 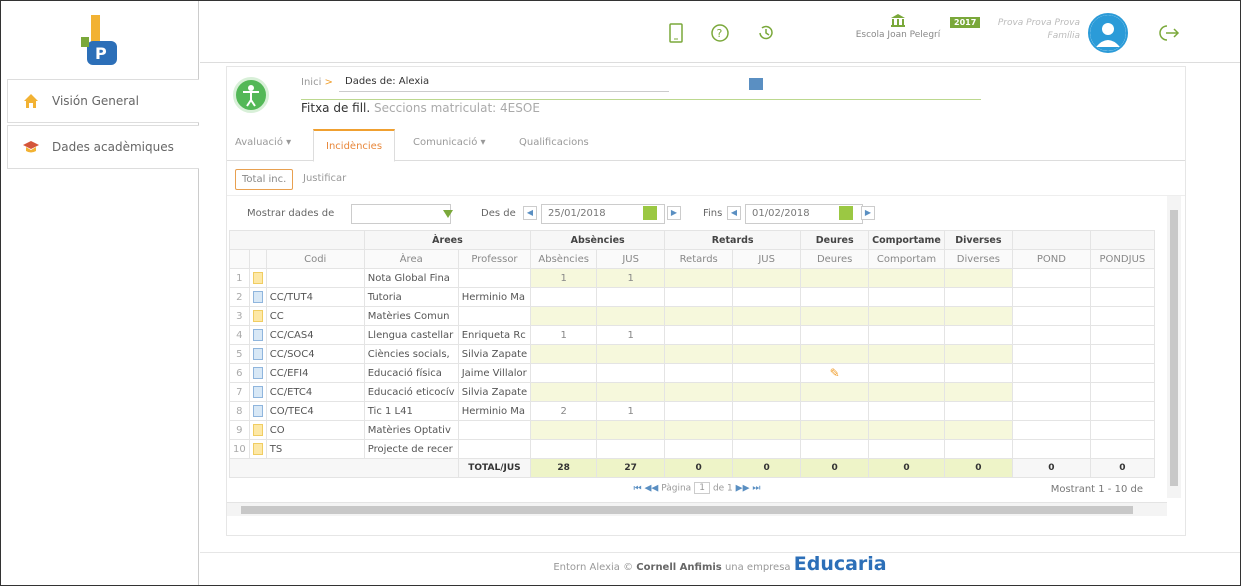 What do you see at coordinates (1108, 33) in the screenshot?
I see `avatar` at bounding box center [1108, 33].